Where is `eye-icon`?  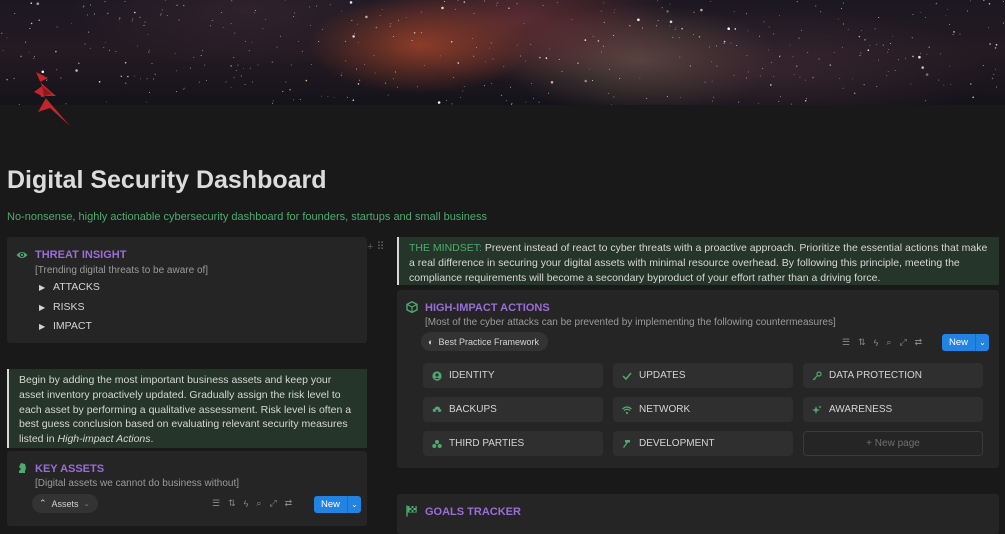 eye-icon is located at coordinates (22, 255).